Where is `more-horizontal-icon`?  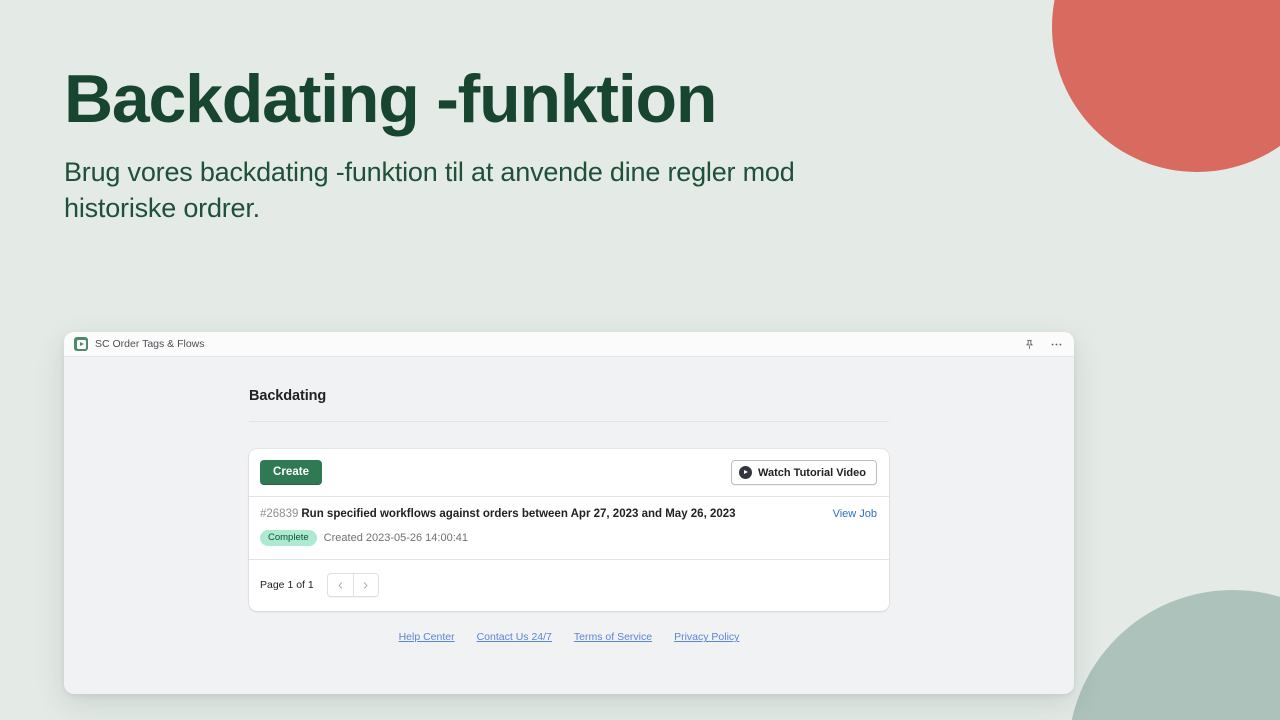
more-horizontal-icon is located at coordinates (1056, 344).